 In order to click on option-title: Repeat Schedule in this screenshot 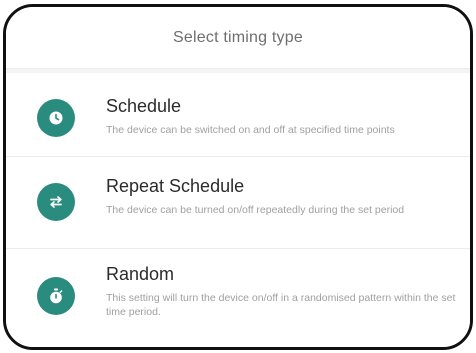, I will do `click(175, 186)`.